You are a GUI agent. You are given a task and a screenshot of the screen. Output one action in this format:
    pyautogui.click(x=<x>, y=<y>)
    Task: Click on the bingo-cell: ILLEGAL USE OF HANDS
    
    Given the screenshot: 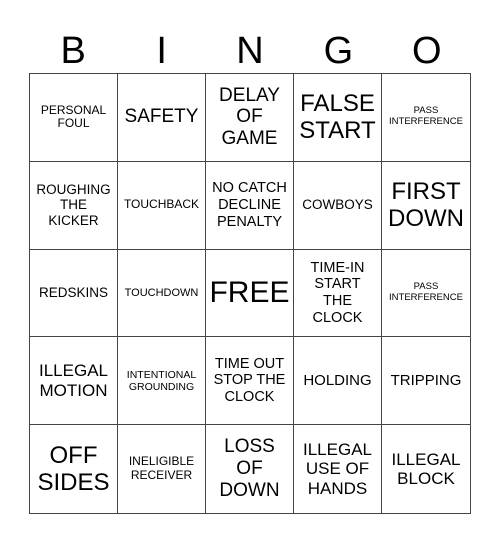 What is the action you would take?
    pyautogui.click(x=338, y=469)
    